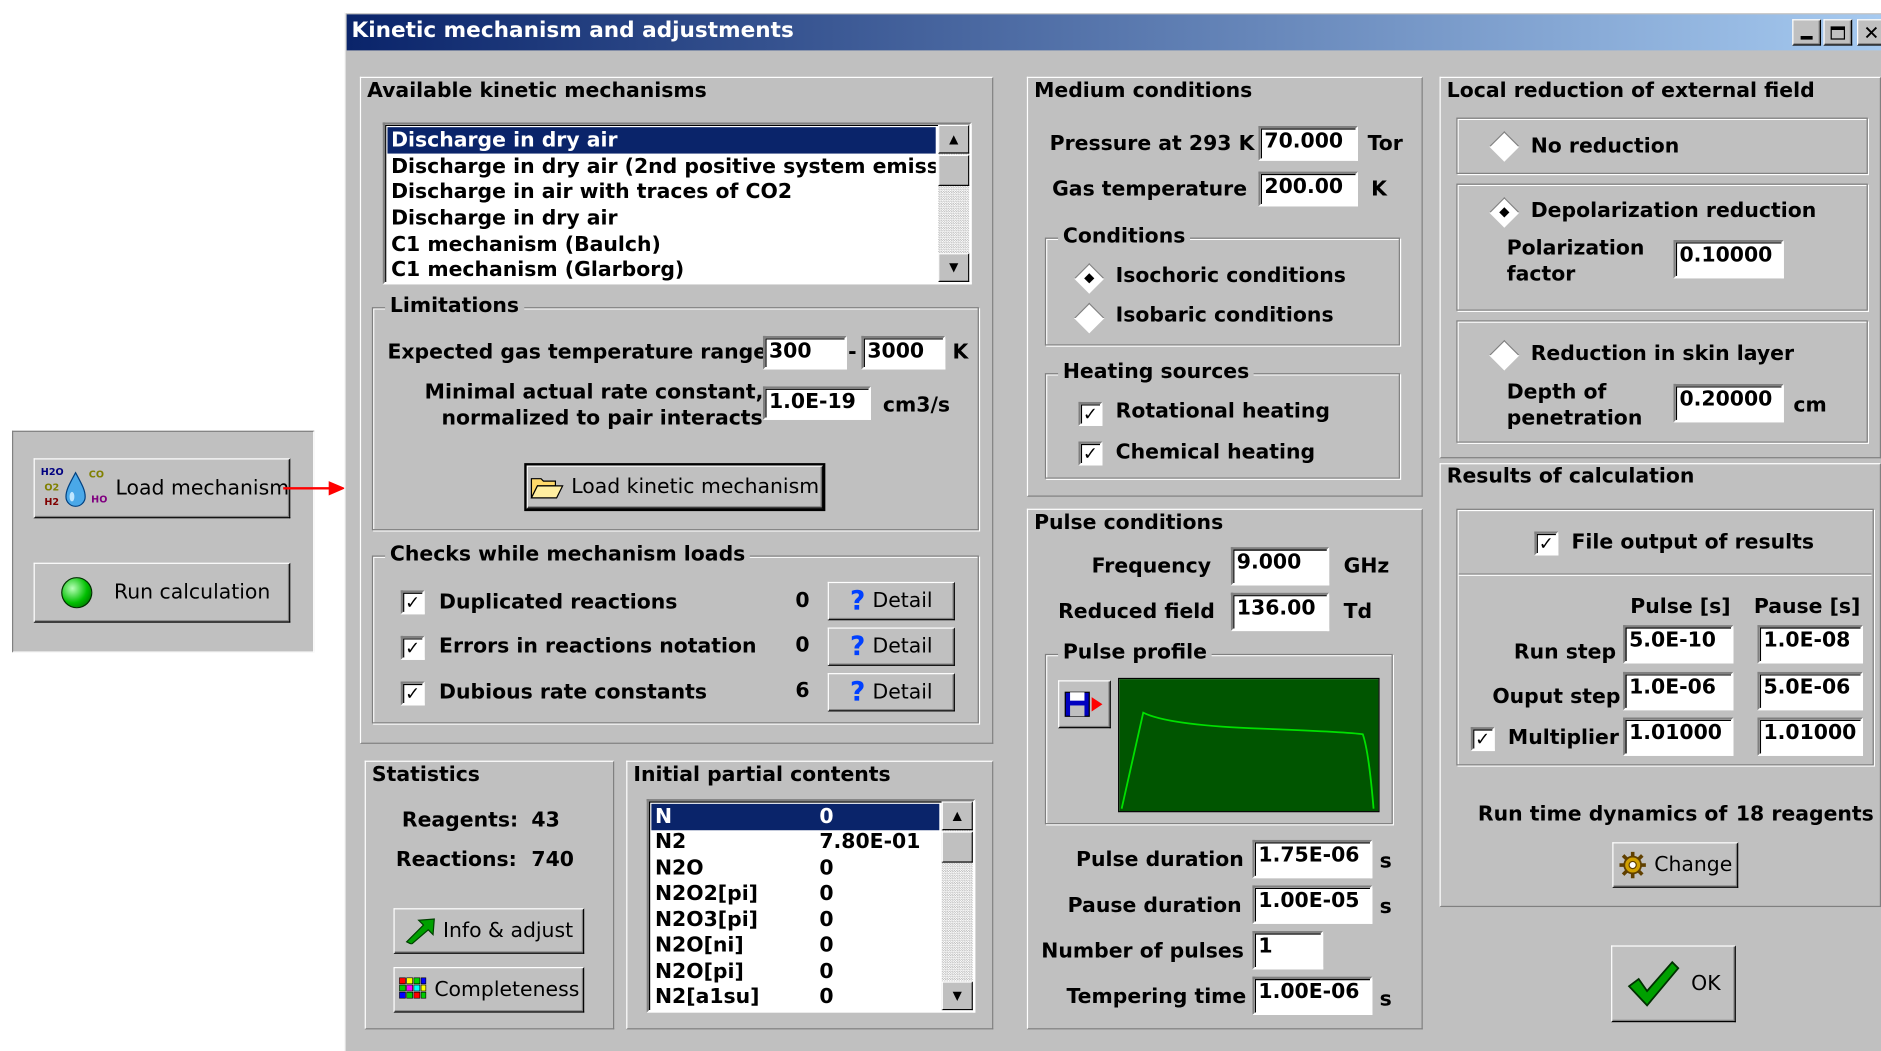 The width and height of the screenshot is (1881, 1051). I want to click on detail-label: Detail, so click(902, 646).